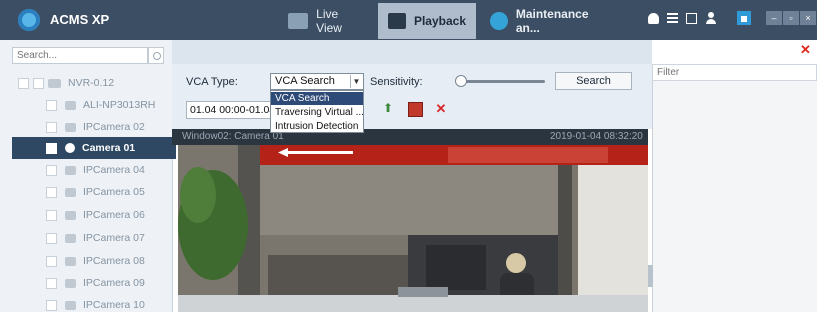 This screenshot has height=316, width=817. I want to click on tree-item-camera-selected: Camera 01, so click(94, 148).